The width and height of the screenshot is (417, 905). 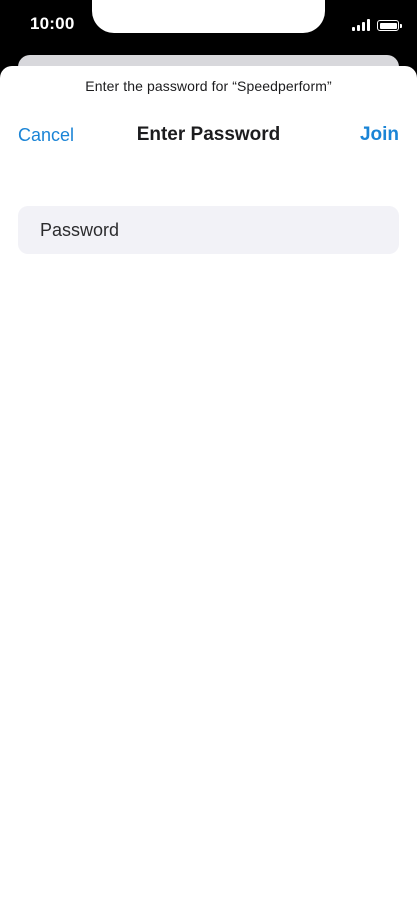 I want to click on password-input, so click(x=208, y=230).